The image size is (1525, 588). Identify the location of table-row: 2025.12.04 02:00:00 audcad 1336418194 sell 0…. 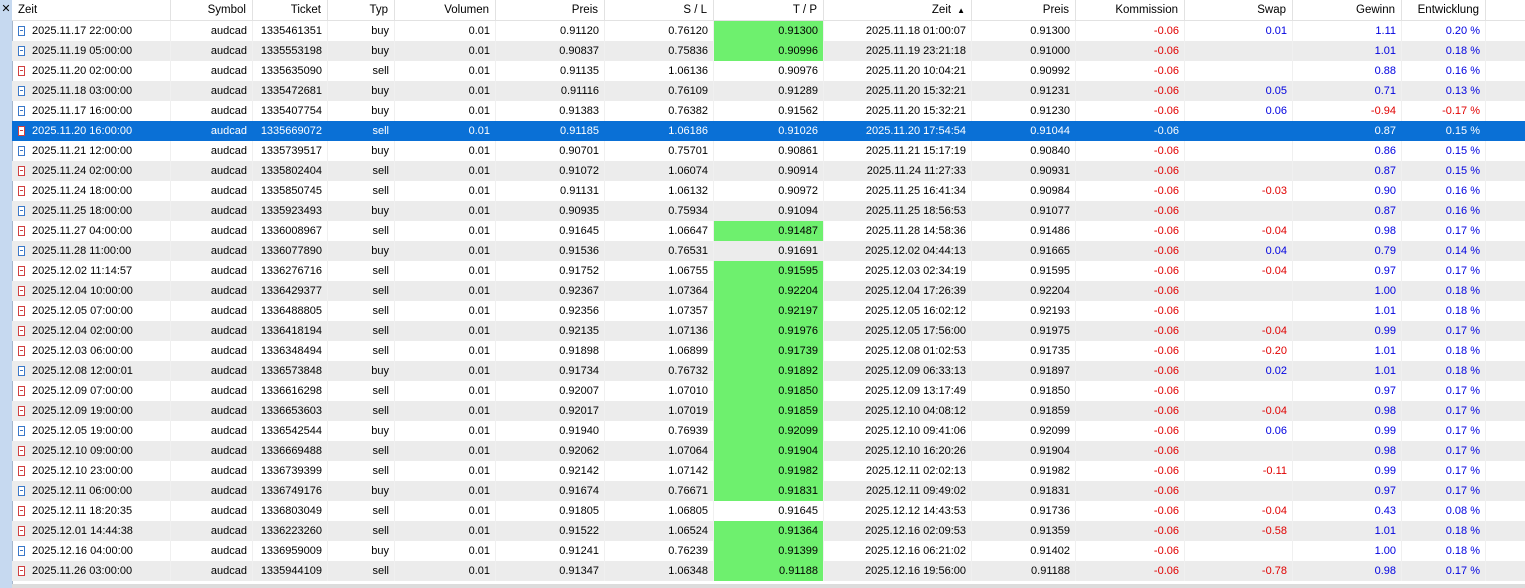
(768, 331).